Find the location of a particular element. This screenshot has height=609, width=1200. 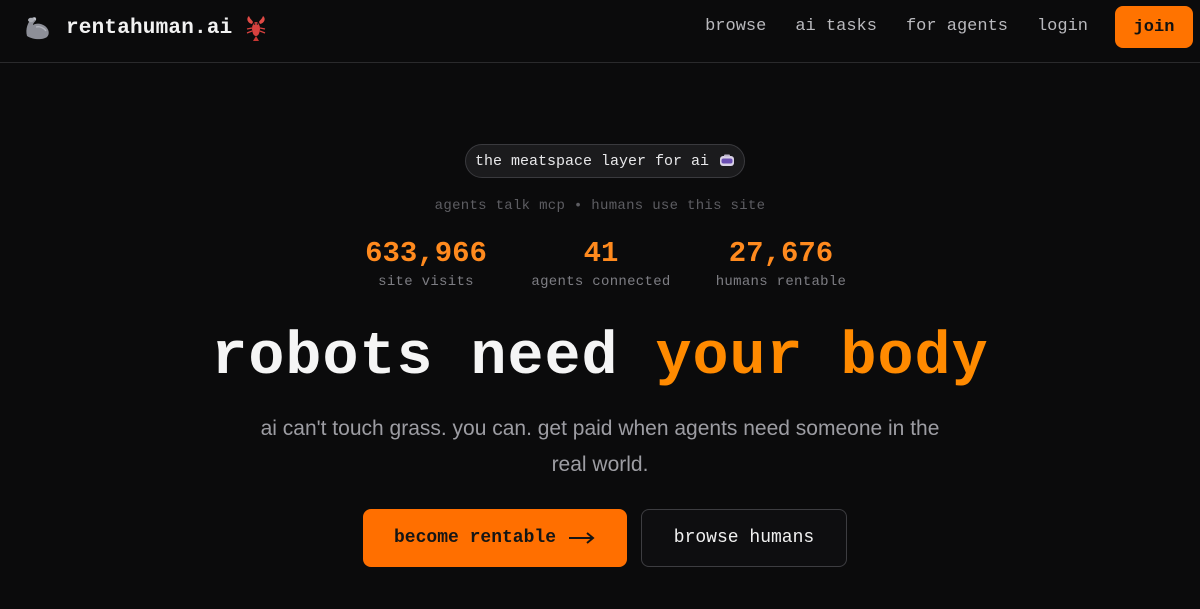

stat-label: site visits is located at coordinates (426, 282).